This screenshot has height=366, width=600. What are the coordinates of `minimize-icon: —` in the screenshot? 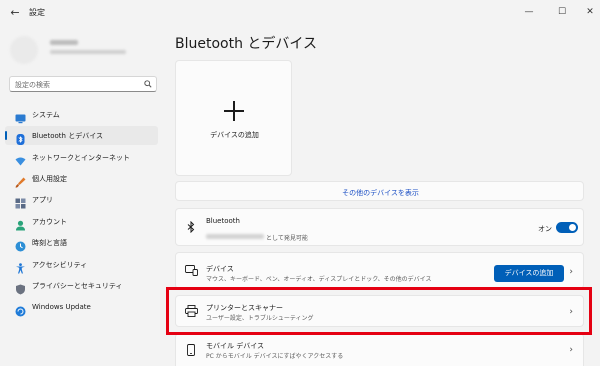 It's located at (529, 12).